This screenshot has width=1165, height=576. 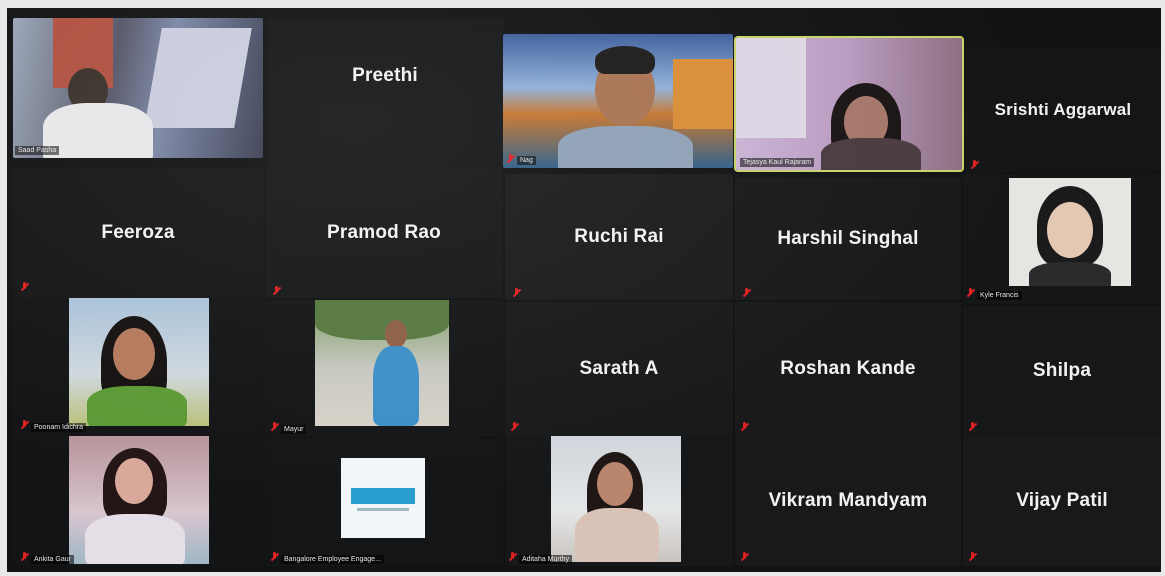 I want to click on participant-tile-roshan: Roshan Kande, so click(x=848, y=369).